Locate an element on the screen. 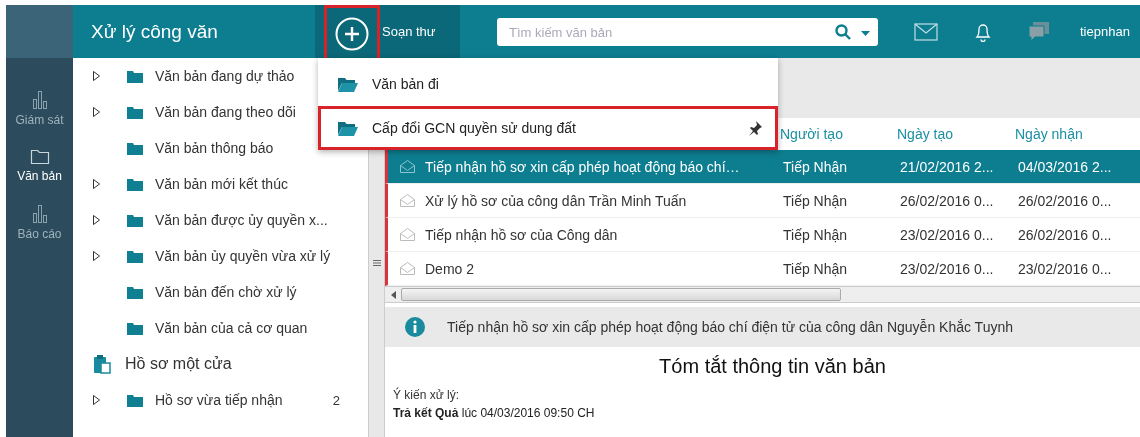  caret-icon is located at coordinates (865, 34).